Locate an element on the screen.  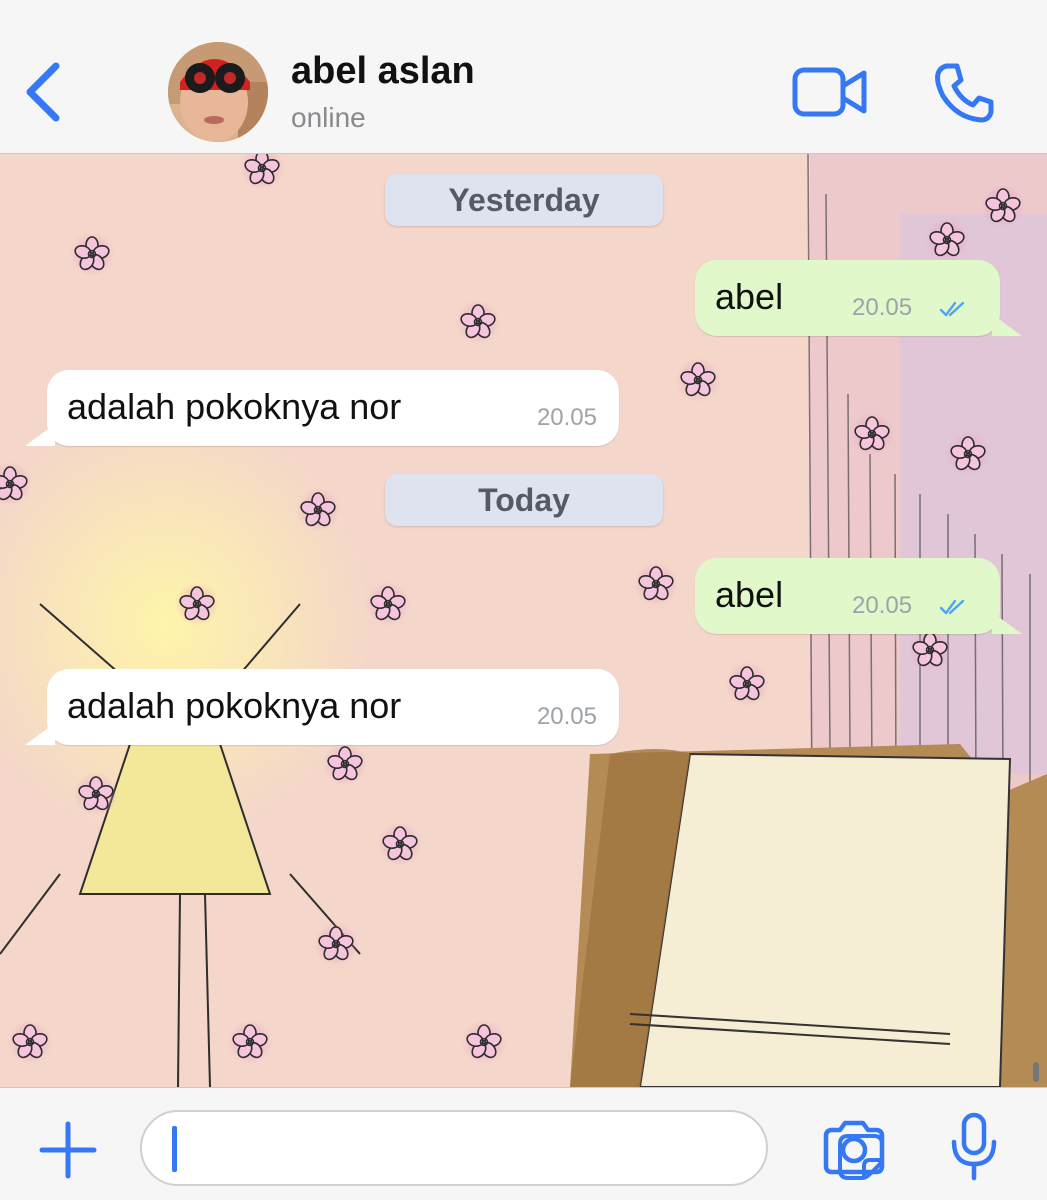
phone-icon is located at coordinates (964, 93).